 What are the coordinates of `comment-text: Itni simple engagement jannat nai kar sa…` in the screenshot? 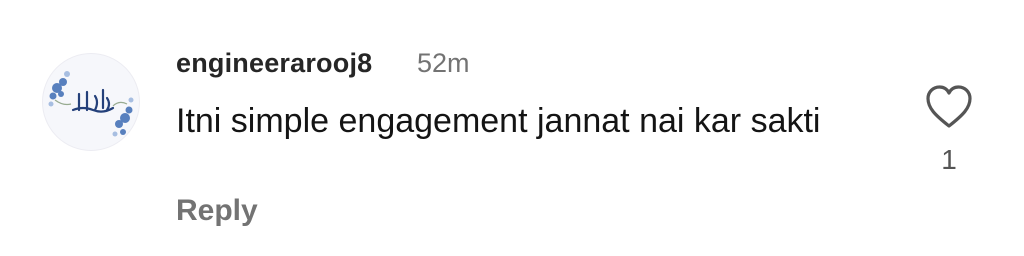 It's located at (498, 121).